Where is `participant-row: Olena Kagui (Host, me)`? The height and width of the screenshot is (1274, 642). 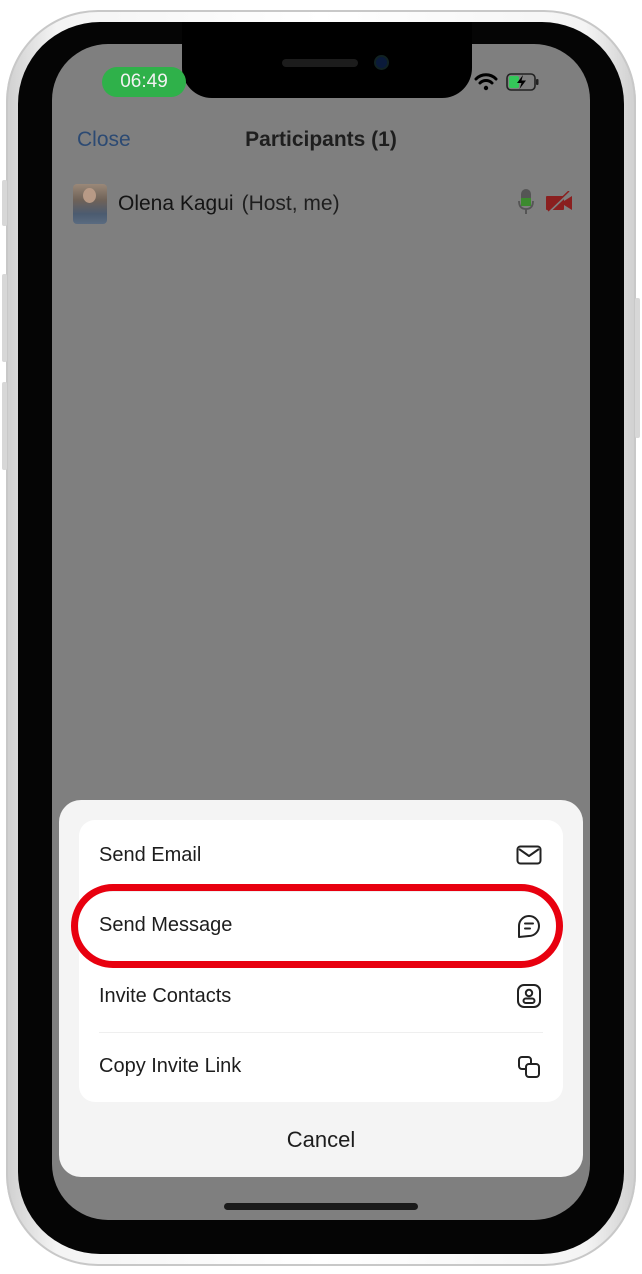
participant-row: Olena Kagui (Host, me) is located at coordinates (323, 204).